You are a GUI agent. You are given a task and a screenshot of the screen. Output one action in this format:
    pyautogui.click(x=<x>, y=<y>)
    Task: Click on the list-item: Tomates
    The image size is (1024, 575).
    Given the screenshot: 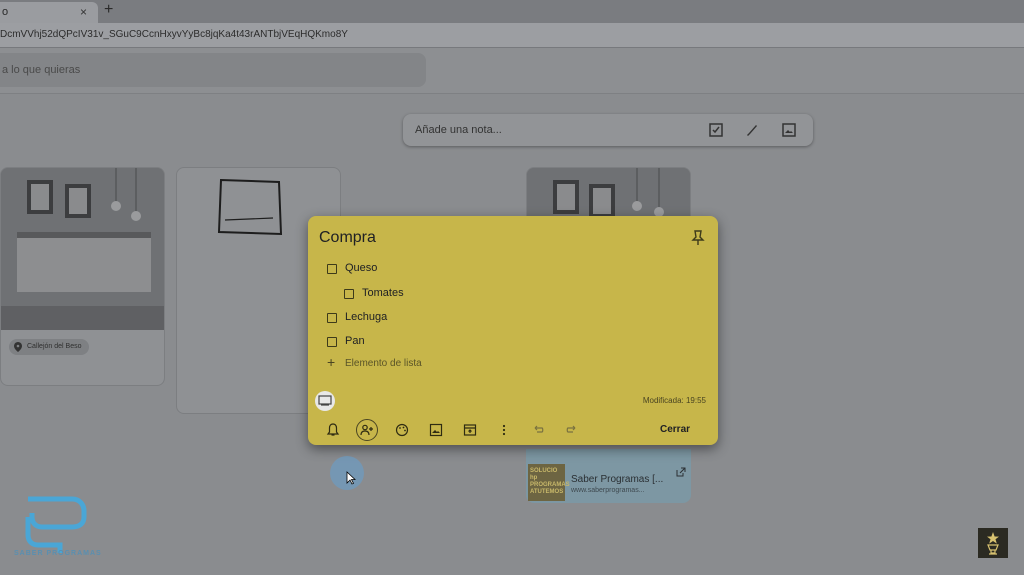 What is the action you would take?
    pyautogui.click(x=444, y=295)
    